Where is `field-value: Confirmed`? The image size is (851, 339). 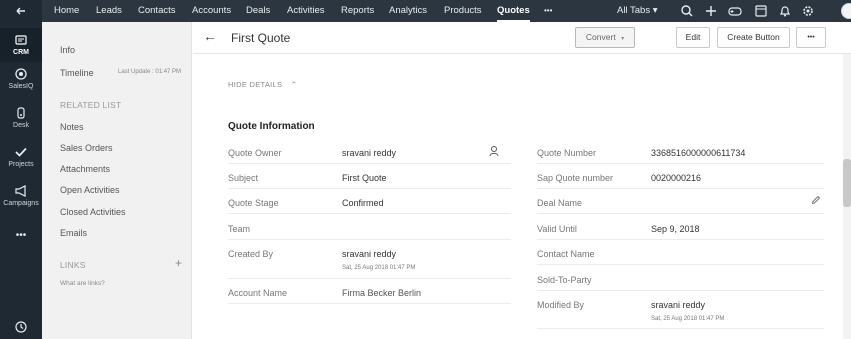 field-value: Confirmed is located at coordinates (363, 203).